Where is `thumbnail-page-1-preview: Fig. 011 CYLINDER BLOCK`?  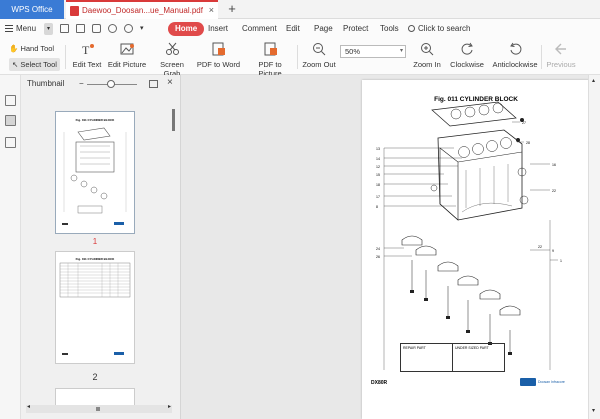
thumbnail-page-1-preview: Fig. 011 CYLINDER BLOCK is located at coordinates (94, 171).